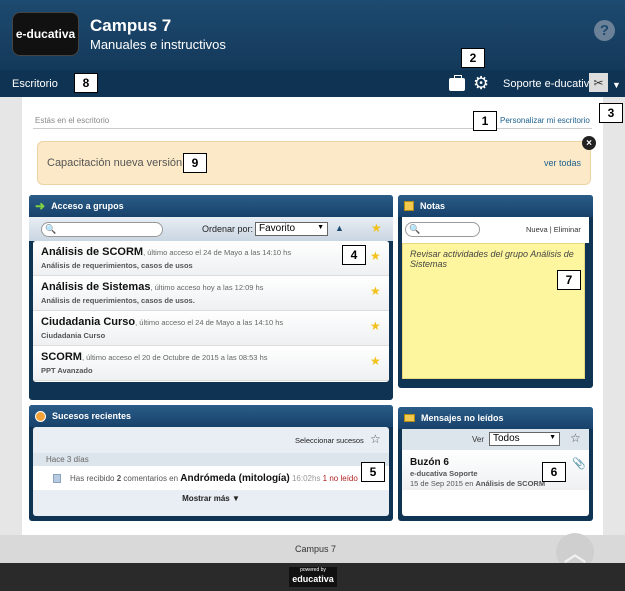 The image size is (625, 591). I want to click on message-title: Buzón 6, so click(429, 462).